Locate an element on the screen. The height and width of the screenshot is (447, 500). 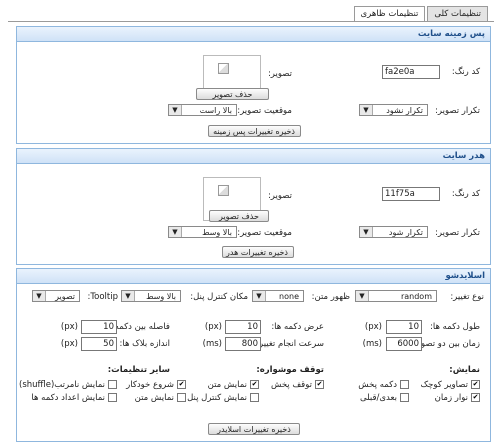
shuffle-label: نمایش نامرتب(shuffle) is located at coordinates (62, 385).